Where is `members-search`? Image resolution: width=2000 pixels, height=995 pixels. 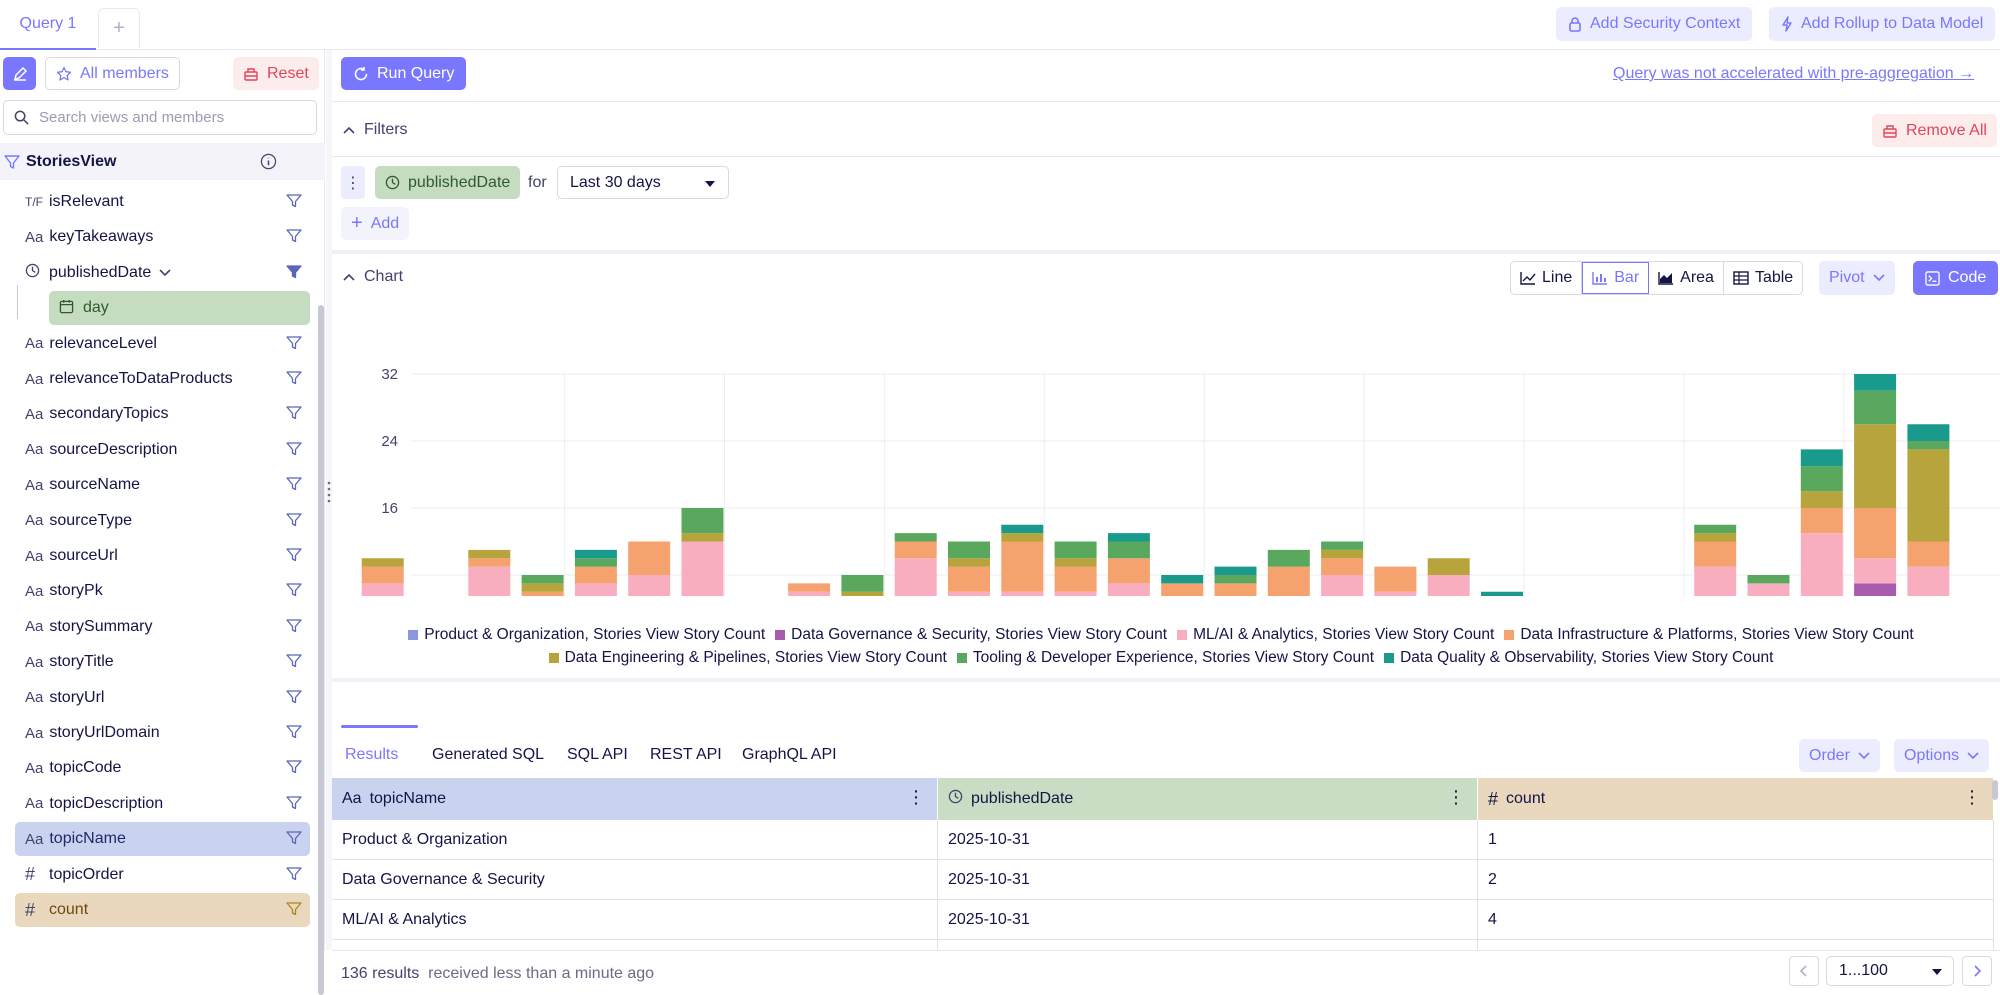
members-search is located at coordinates (160, 117).